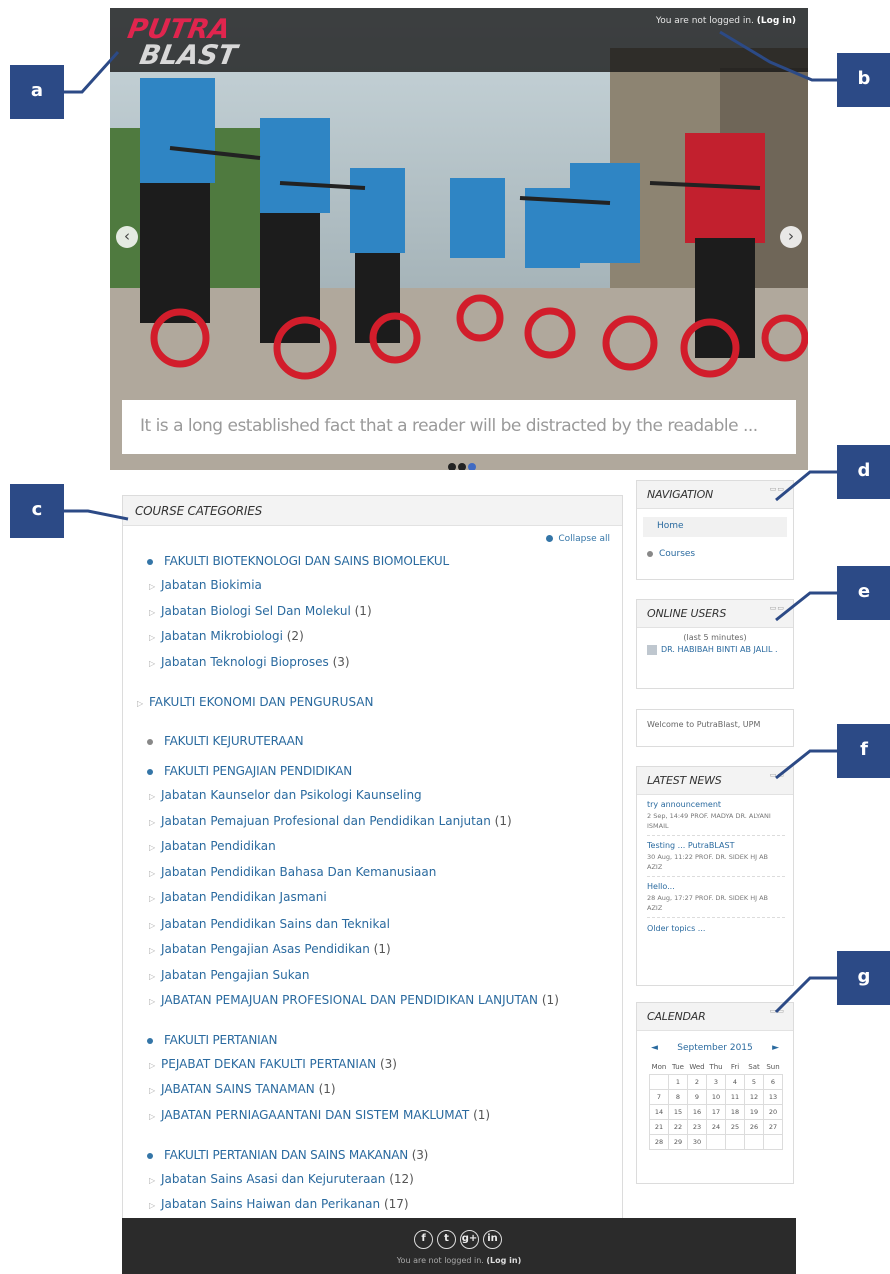 The width and height of the screenshot is (890, 1274). What do you see at coordinates (224, 741) in the screenshot?
I see `faculty-category-item: FAKULTI KEJURUTERAAN` at bounding box center [224, 741].